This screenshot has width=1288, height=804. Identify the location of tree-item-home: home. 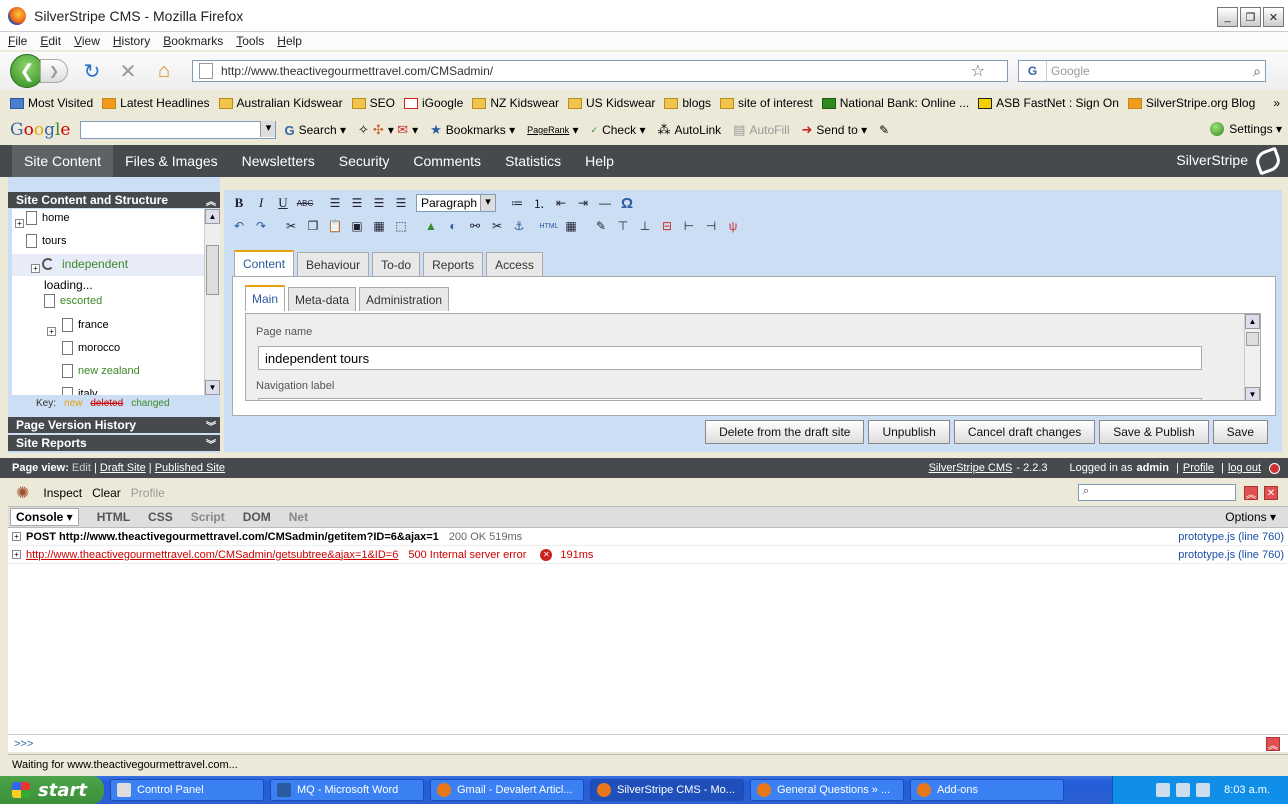
(48, 218).